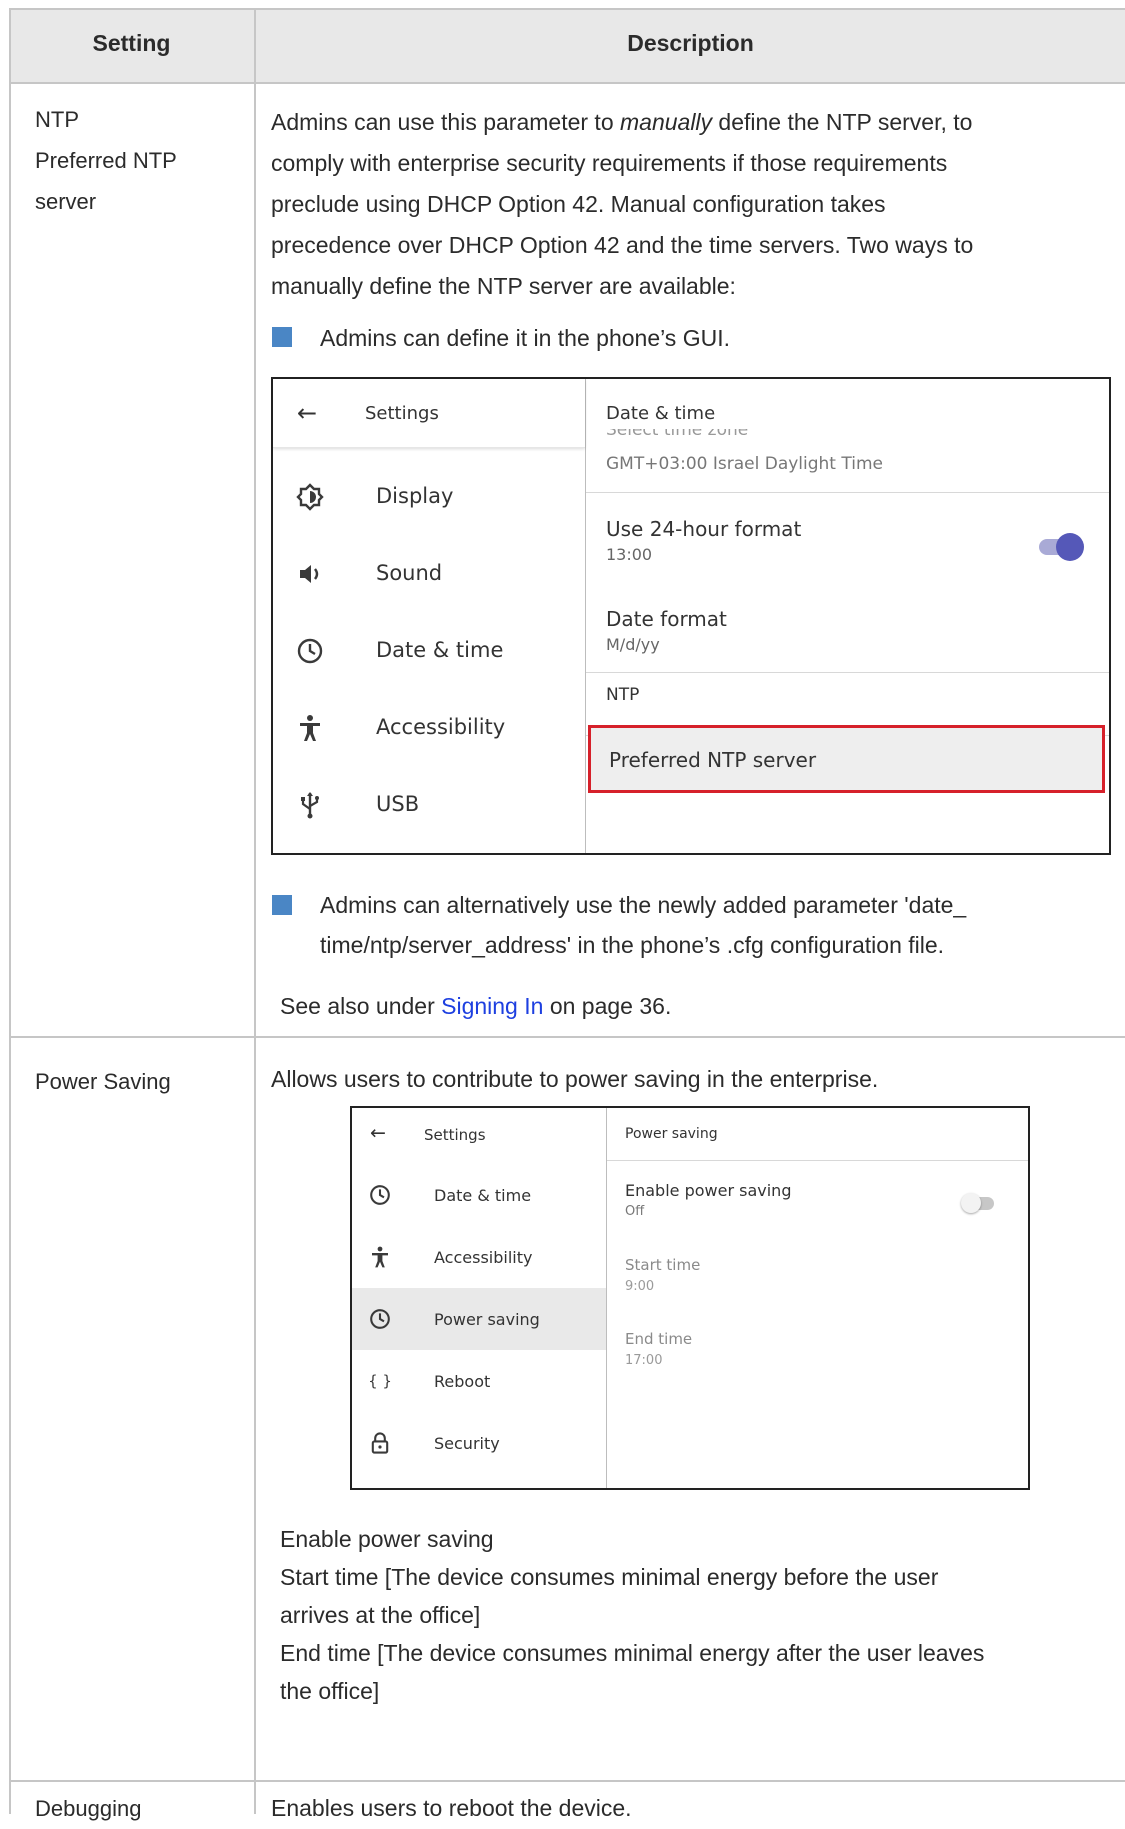 This screenshot has height=1829, width=1125. Describe the element at coordinates (255, 911) in the screenshot. I see `column-divider` at that location.